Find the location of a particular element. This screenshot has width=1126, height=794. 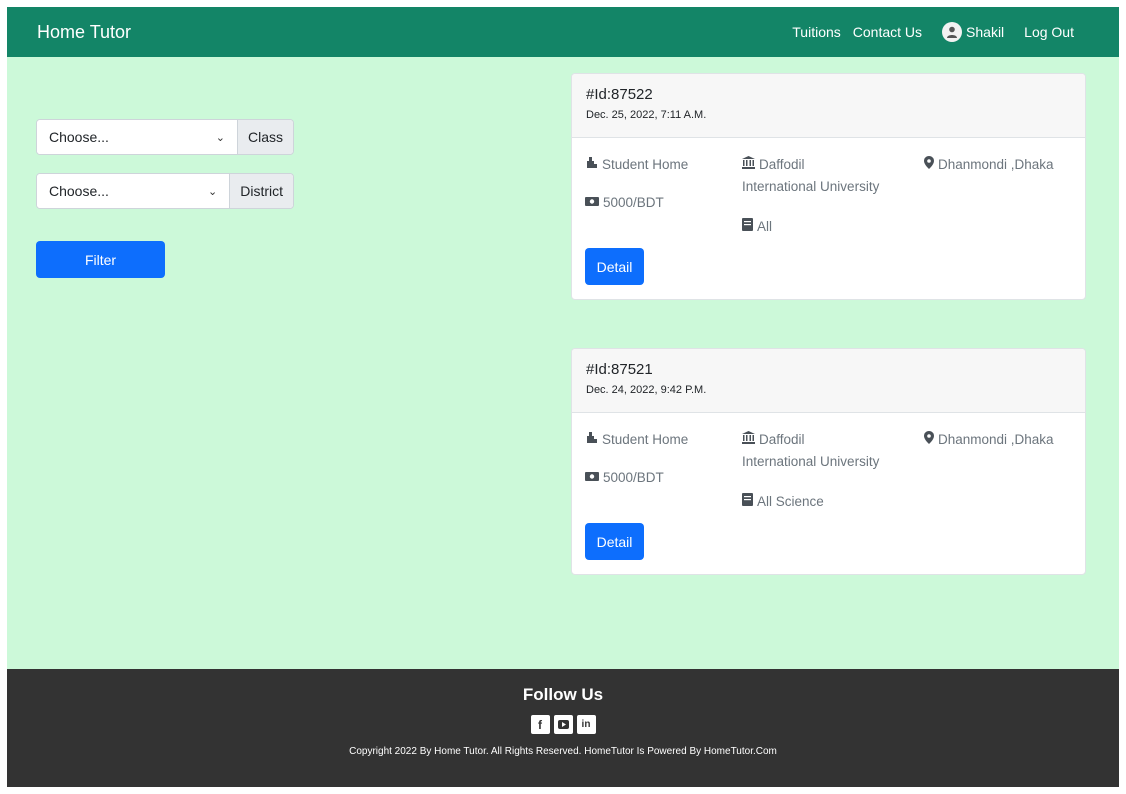

social-links: f in is located at coordinates (563, 724).